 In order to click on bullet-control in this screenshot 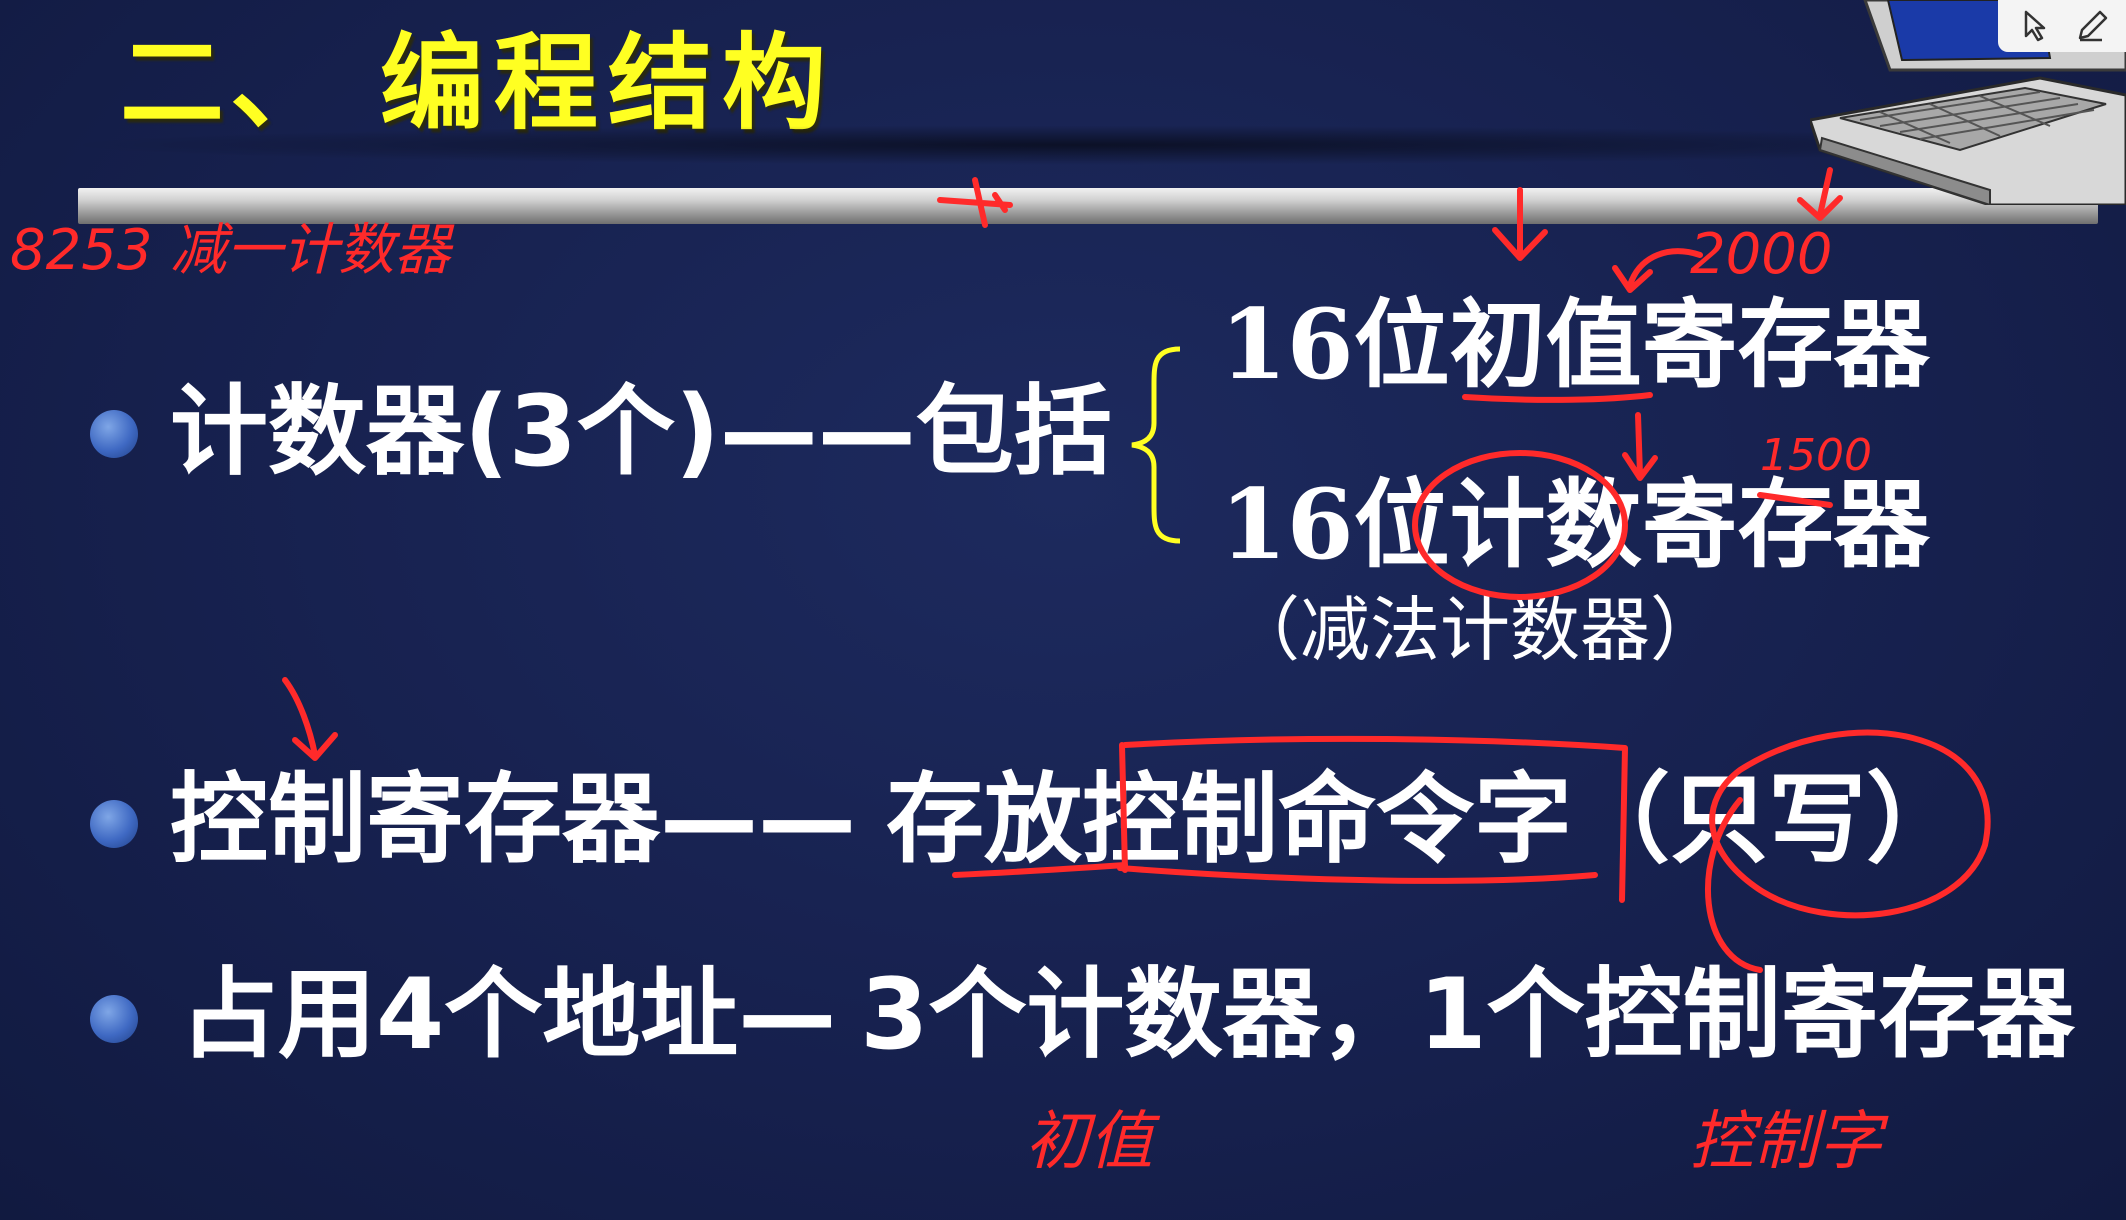, I will do `click(114, 824)`.